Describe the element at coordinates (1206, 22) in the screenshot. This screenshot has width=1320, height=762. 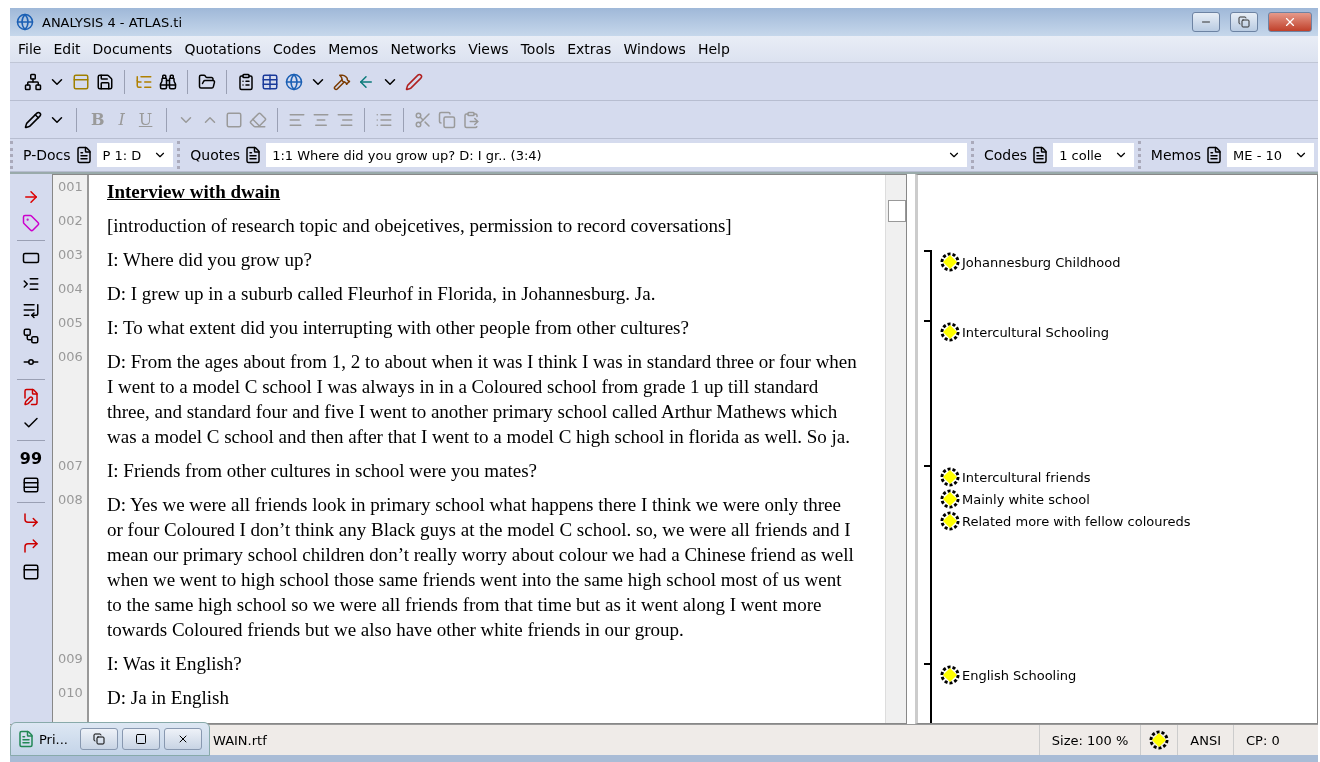
I see `minimize-button` at that location.